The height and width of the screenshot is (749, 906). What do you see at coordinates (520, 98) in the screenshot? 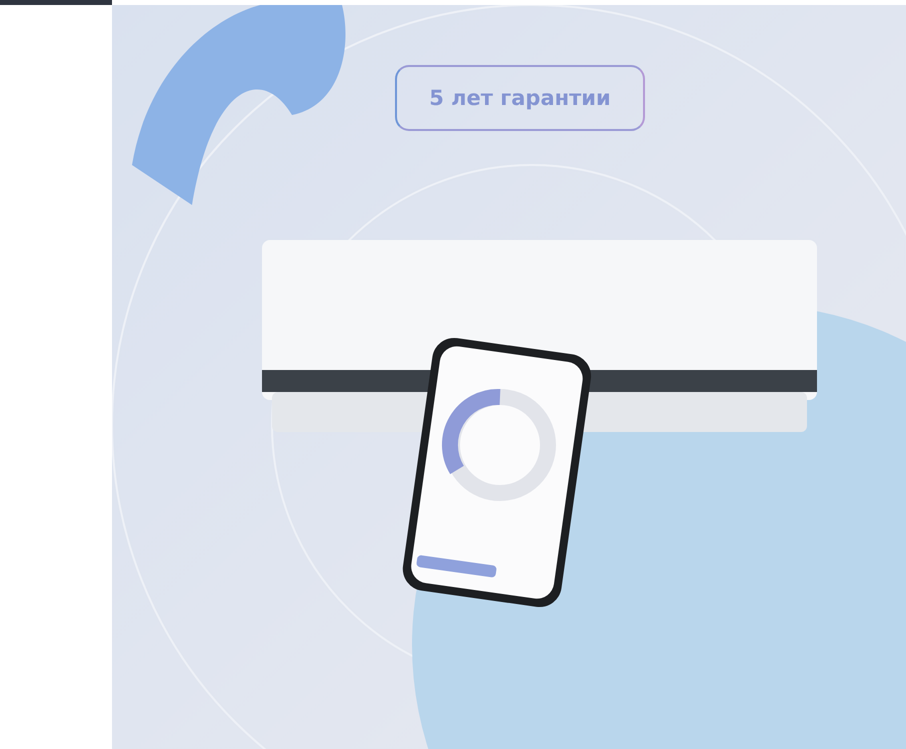
I see `warranty-badge: 5 лет гарантии` at bounding box center [520, 98].